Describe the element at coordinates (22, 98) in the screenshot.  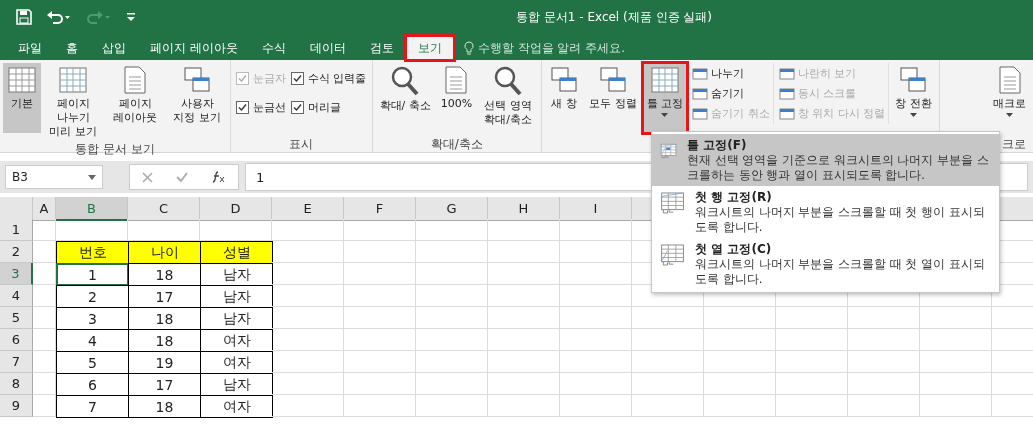
I see `ribbon-button: 기본` at that location.